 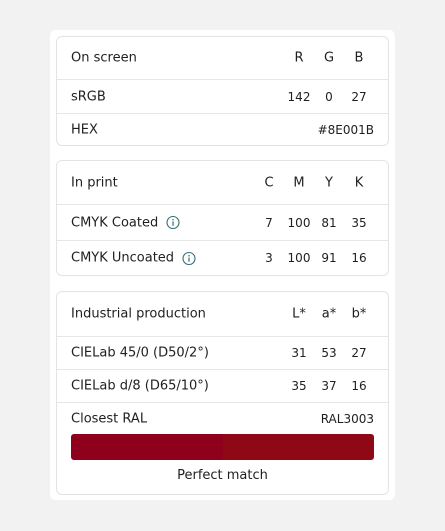 I want to click on cielab-1-l-value: 31, so click(x=299, y=353).